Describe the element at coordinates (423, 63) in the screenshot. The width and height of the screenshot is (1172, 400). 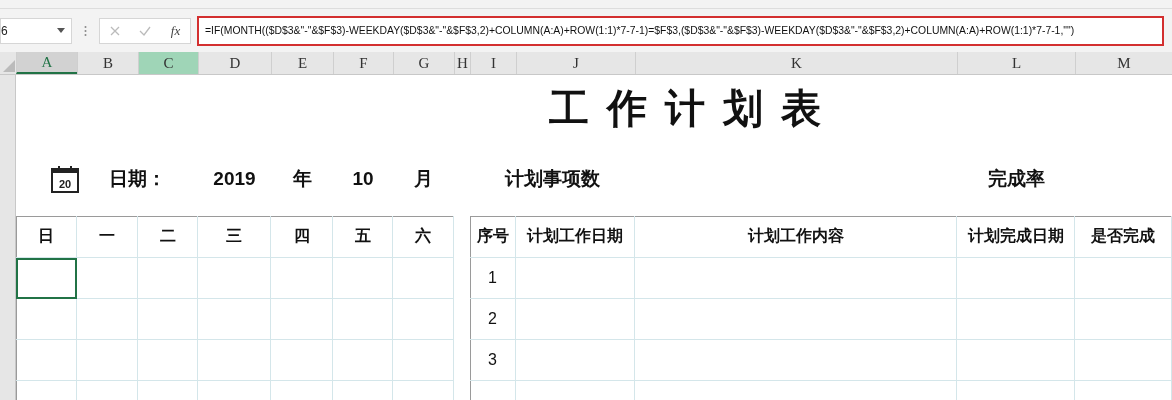
I see `column-header: G` at that location.